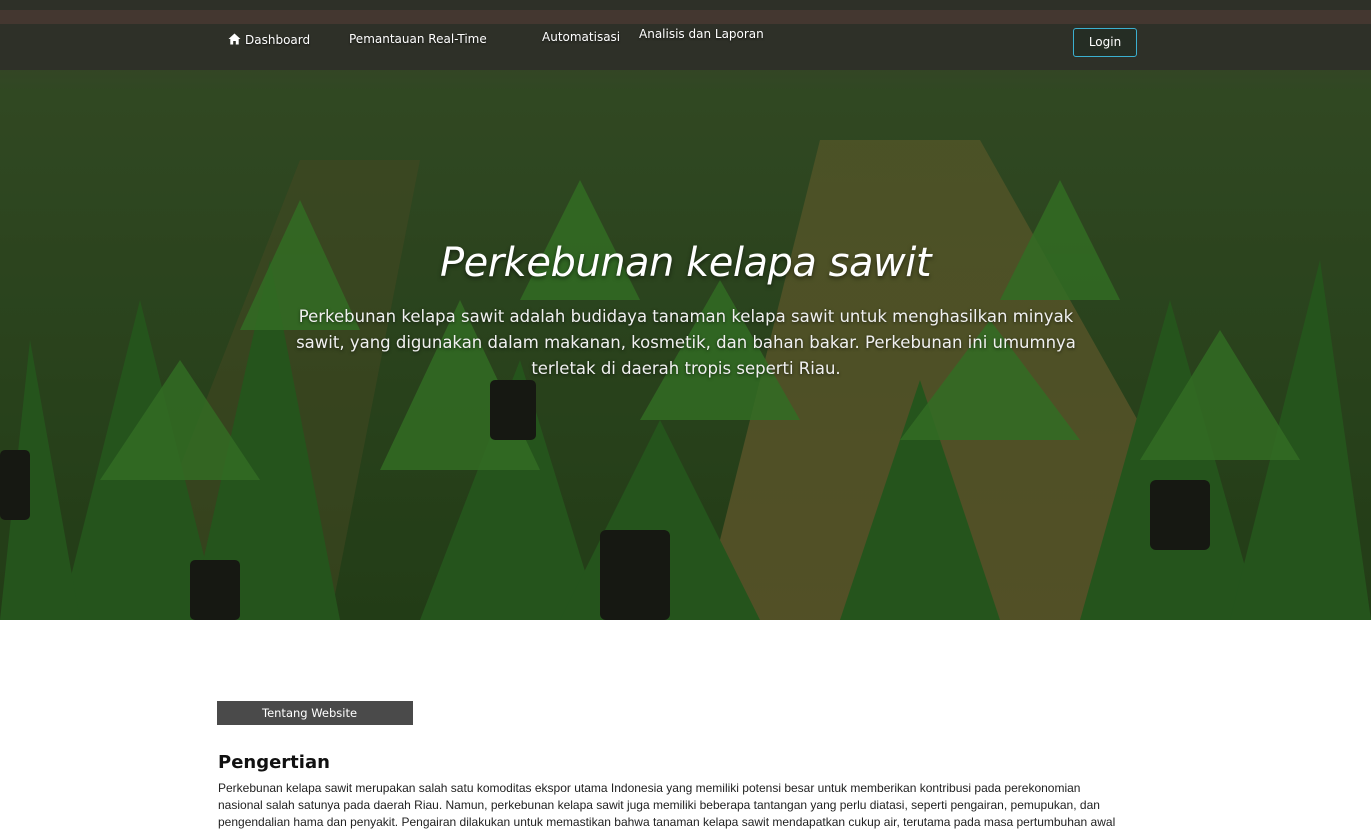 Image resolution: width=1371 pixels, height=831 pixels. I want to click on home-icon, so click(234, 39).